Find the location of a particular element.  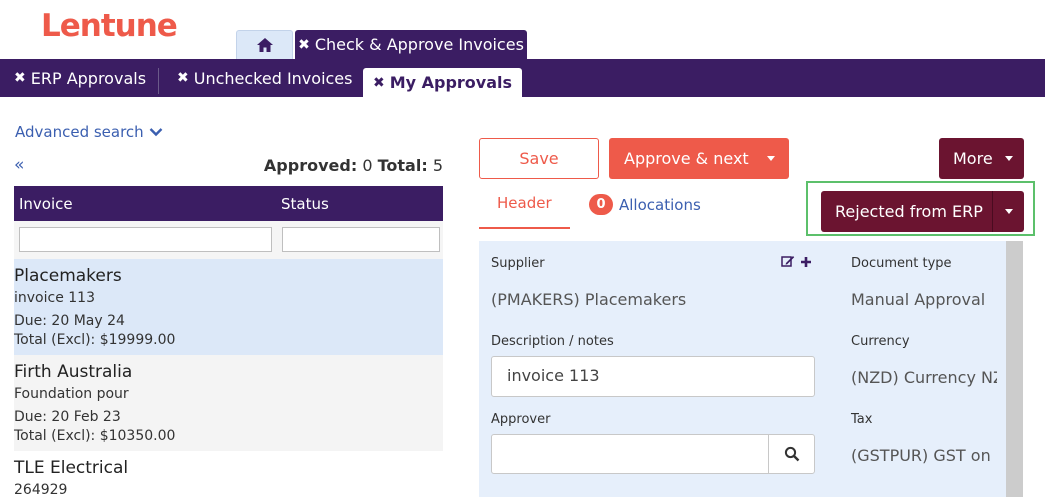

home-icon is located at coordinates (264, 45).